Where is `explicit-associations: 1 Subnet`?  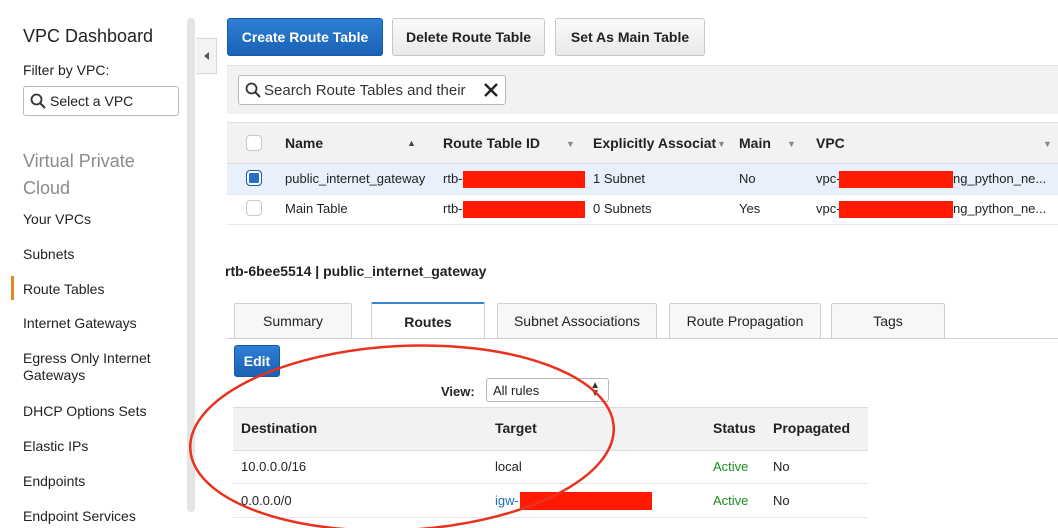
explicit-associations: 1 Subnet is located at coordinates (619, 178).